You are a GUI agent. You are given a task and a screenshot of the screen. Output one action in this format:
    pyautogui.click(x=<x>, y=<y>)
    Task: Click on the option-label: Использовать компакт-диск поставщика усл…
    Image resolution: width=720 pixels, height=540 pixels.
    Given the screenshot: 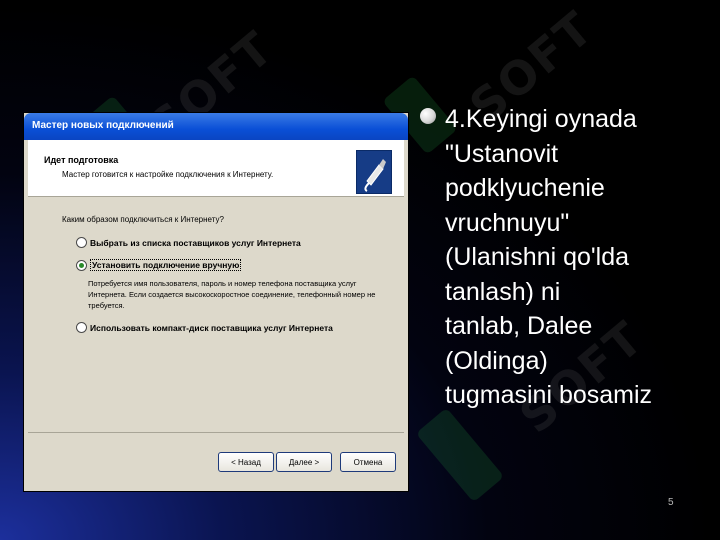 What is the action you would take?
    pyautogui.click(x=211, y=327)
    